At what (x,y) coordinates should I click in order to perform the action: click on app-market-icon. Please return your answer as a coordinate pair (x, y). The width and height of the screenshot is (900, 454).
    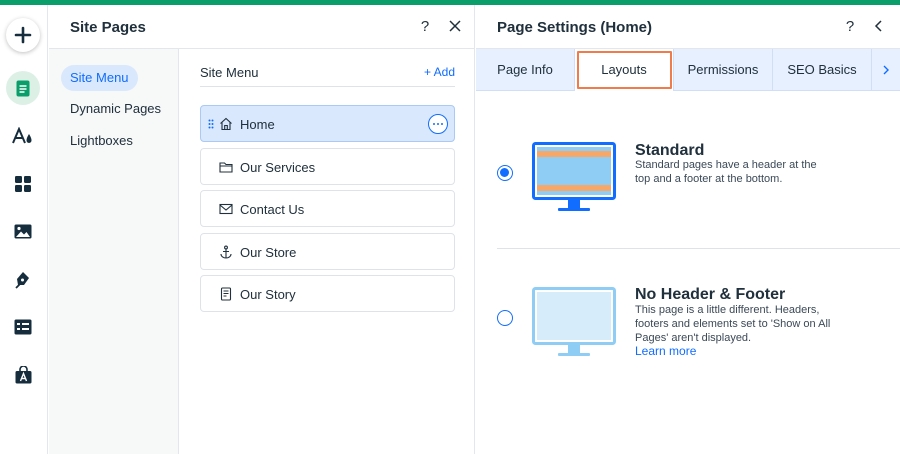
    Looking at the image, I should click on (23, 375).